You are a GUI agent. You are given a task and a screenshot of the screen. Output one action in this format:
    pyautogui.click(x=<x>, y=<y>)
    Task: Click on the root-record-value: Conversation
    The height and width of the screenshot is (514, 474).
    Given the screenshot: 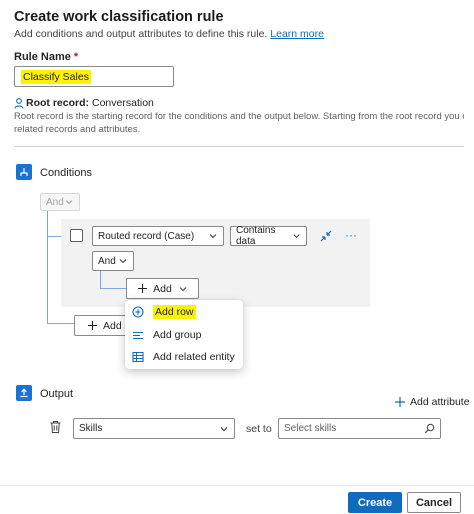 What is the action you would take?
    pyautogui.click(x=123, y=103)
    